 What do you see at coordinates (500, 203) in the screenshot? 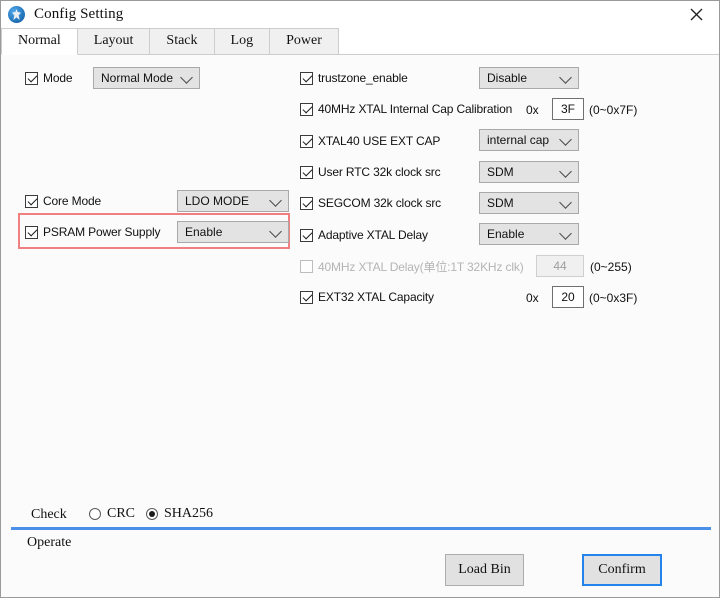
I see `segcom-32k-clock-src-dropdown-value: SDM` at bounding box center [500, 203].